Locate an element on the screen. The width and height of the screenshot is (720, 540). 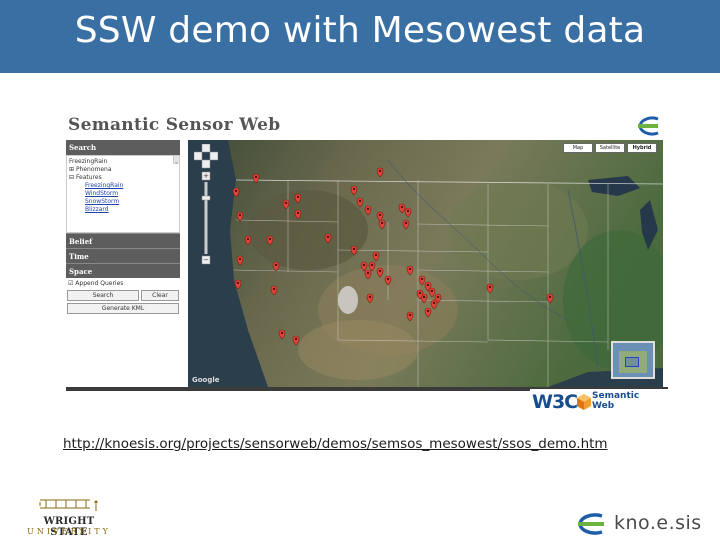
sensor-pins-layer is located at coordinates (393, 256).